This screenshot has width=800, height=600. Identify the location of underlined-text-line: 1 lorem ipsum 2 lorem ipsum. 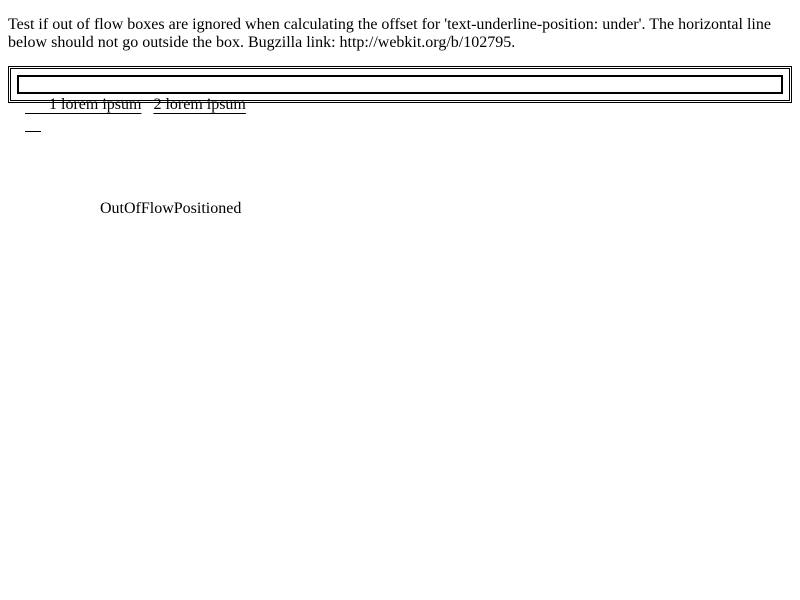
(135, 105).